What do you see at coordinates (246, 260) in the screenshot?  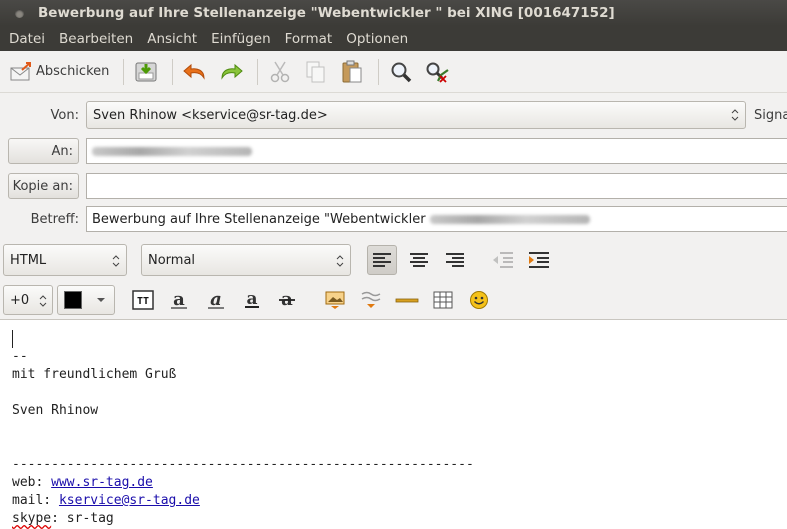 I see `paragraph-style-select: Normal` at bounding box center [246, 260].